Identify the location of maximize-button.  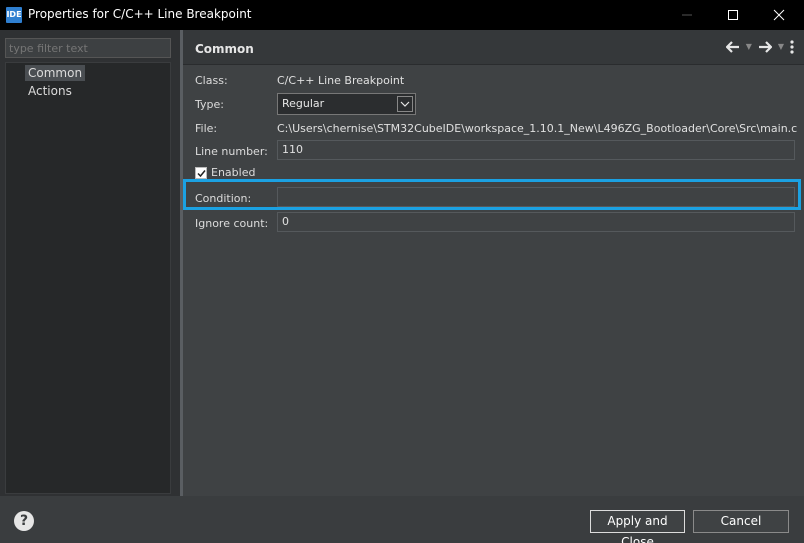
(733, 15).